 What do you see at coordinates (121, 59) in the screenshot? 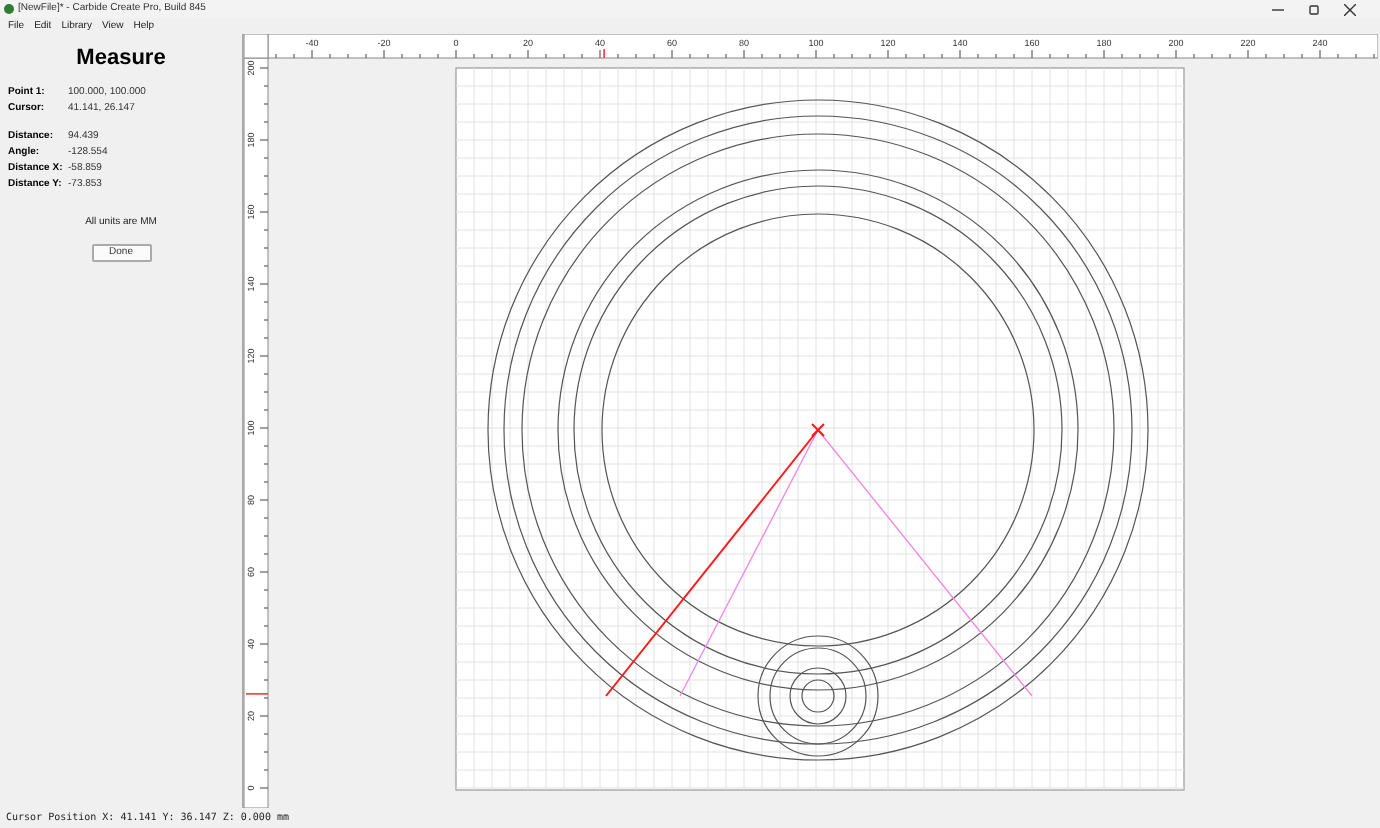
I see `panel-title: Measure` at bounding box center [121, 59].